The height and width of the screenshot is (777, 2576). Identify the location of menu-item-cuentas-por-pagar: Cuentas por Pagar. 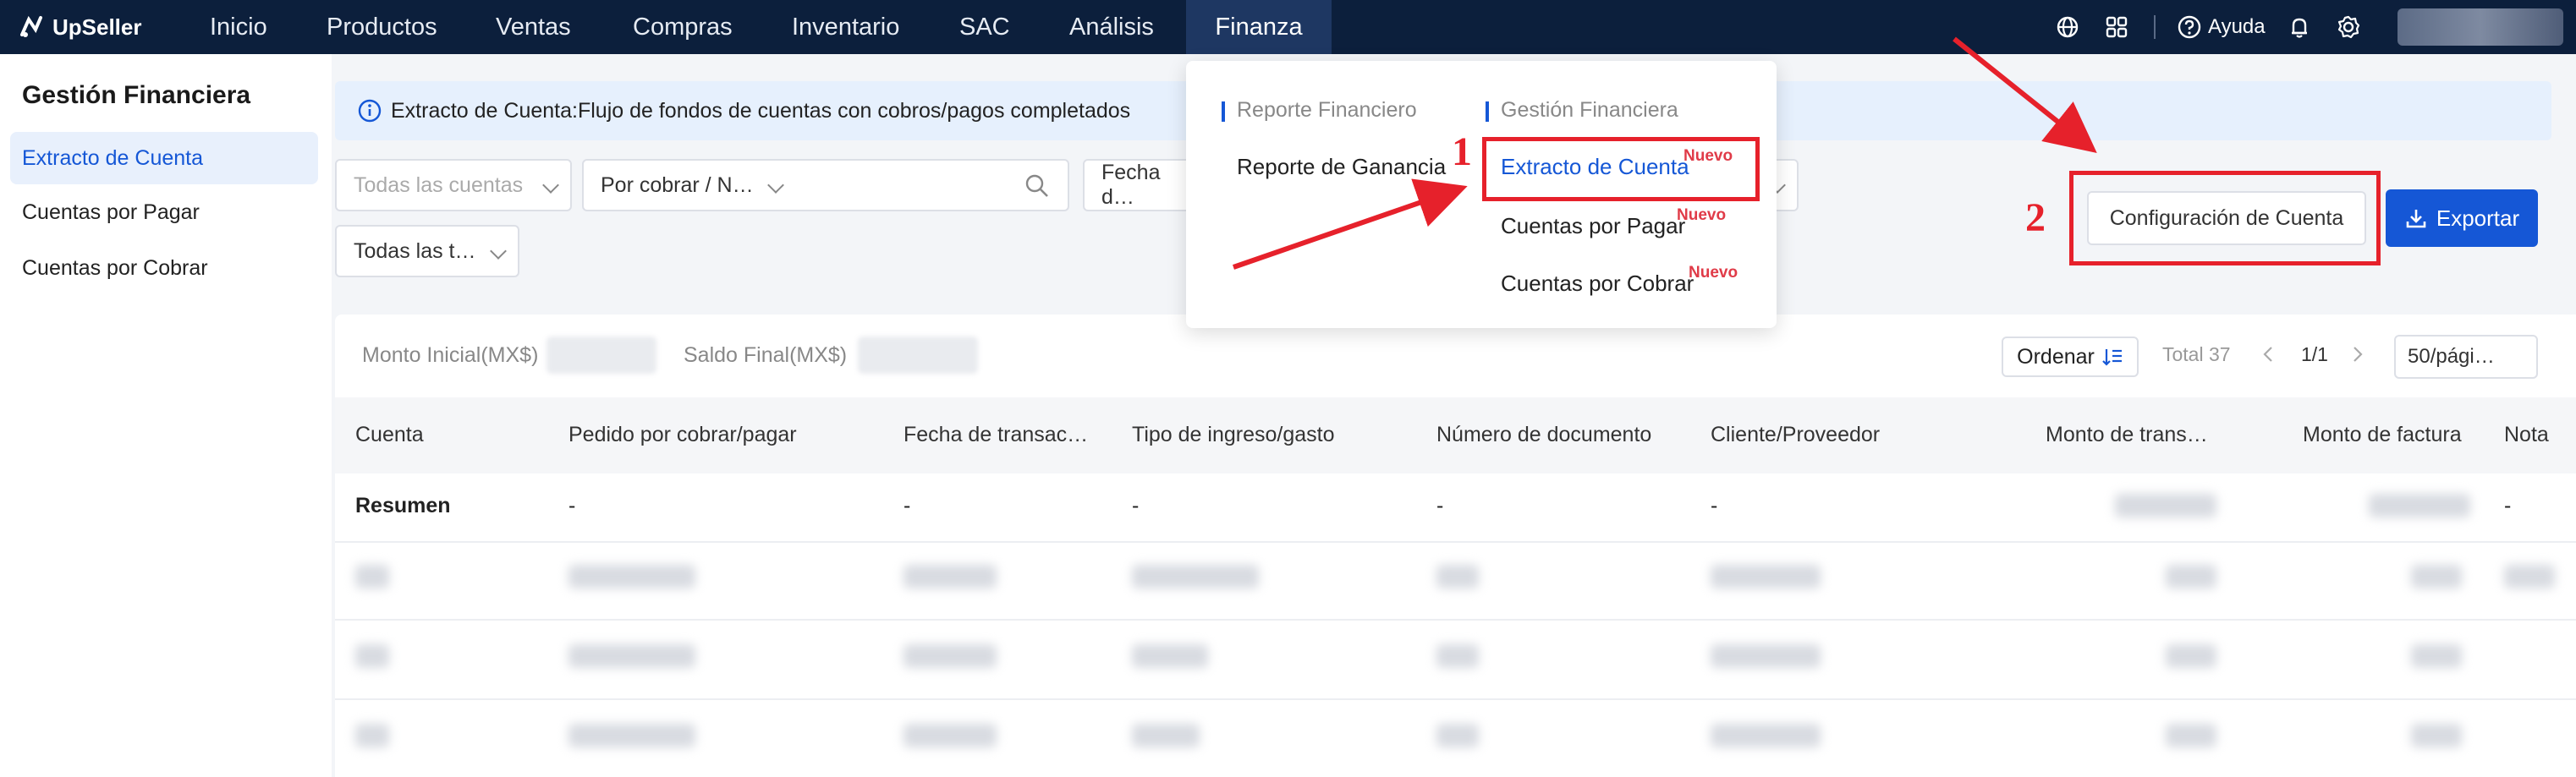
(1593, 226).